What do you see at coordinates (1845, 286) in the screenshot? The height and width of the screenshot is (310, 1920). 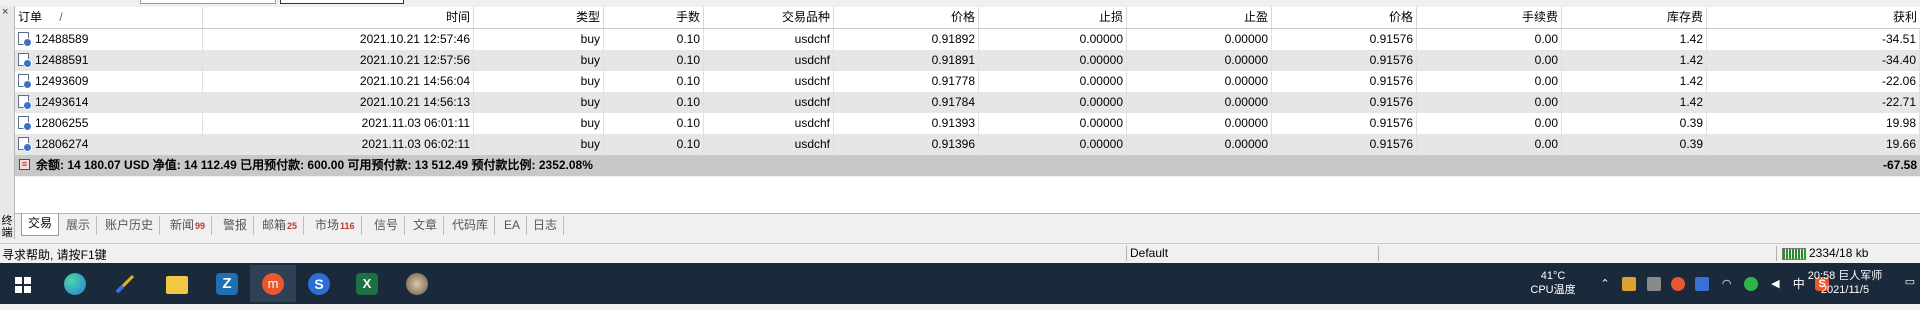 I see `clock: 20:58 巨人军师 2021/11/5` at bounding box center [1845, 286].